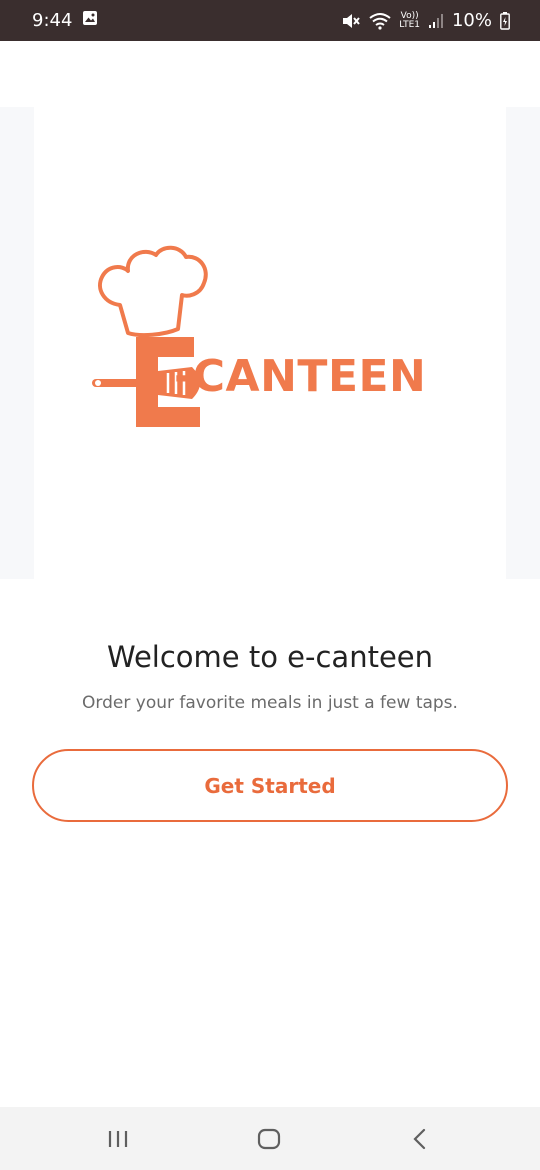 Image resolution: width=540 pixels, height=1170 pixels. I want to click on network-label: LTE1, so click(409, 24).